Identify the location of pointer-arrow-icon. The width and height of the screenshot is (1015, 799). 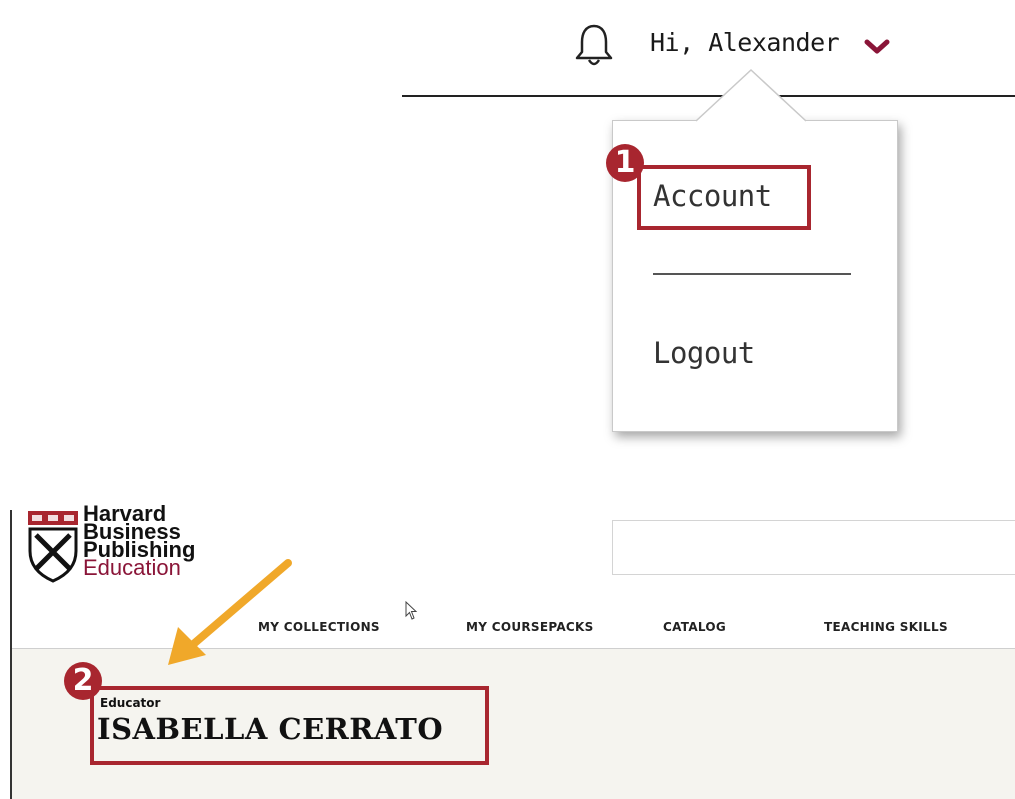
(230, 612).